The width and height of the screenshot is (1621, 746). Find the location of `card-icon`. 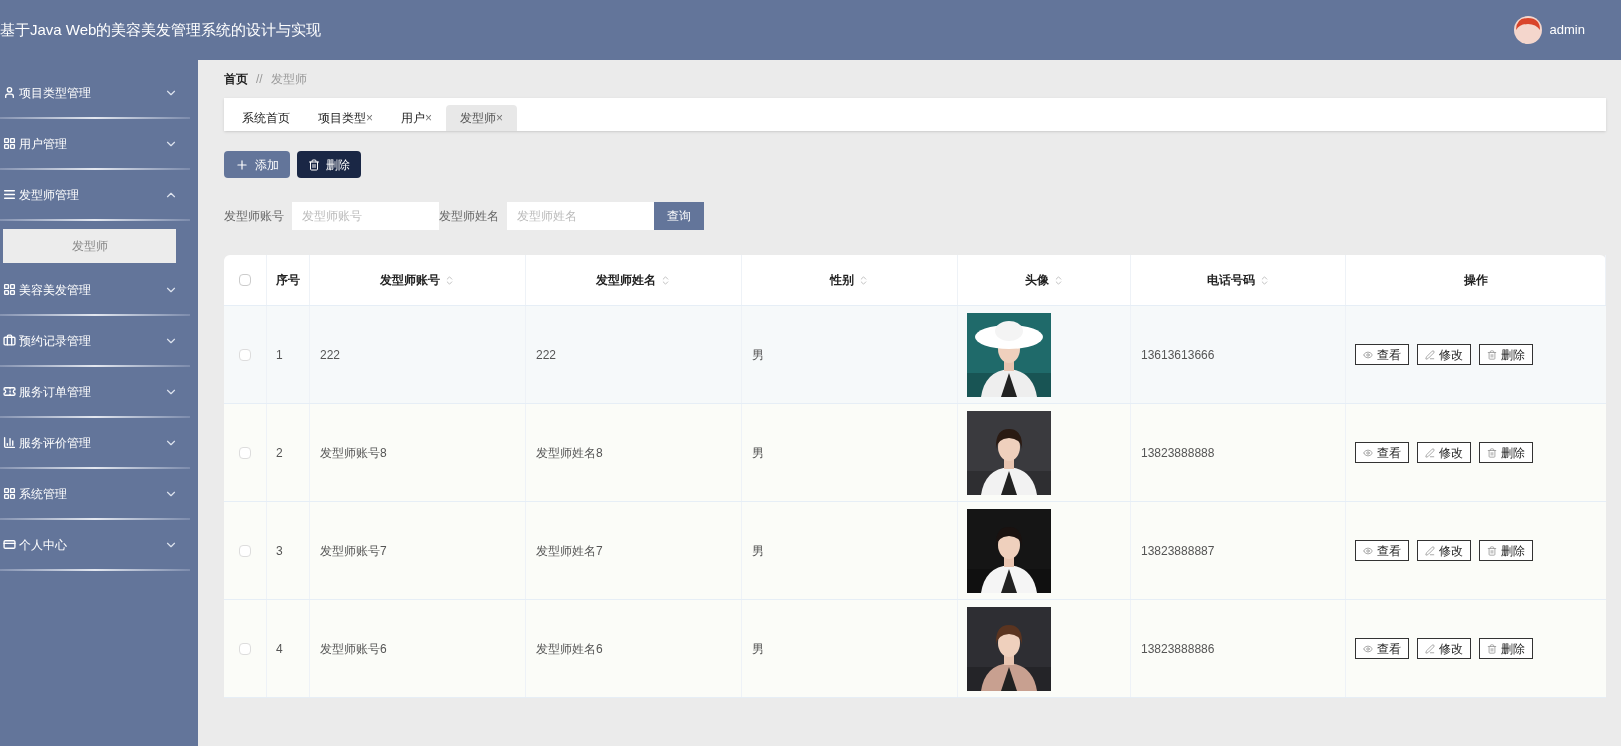

card-icon is located at coordinates (9, 544).